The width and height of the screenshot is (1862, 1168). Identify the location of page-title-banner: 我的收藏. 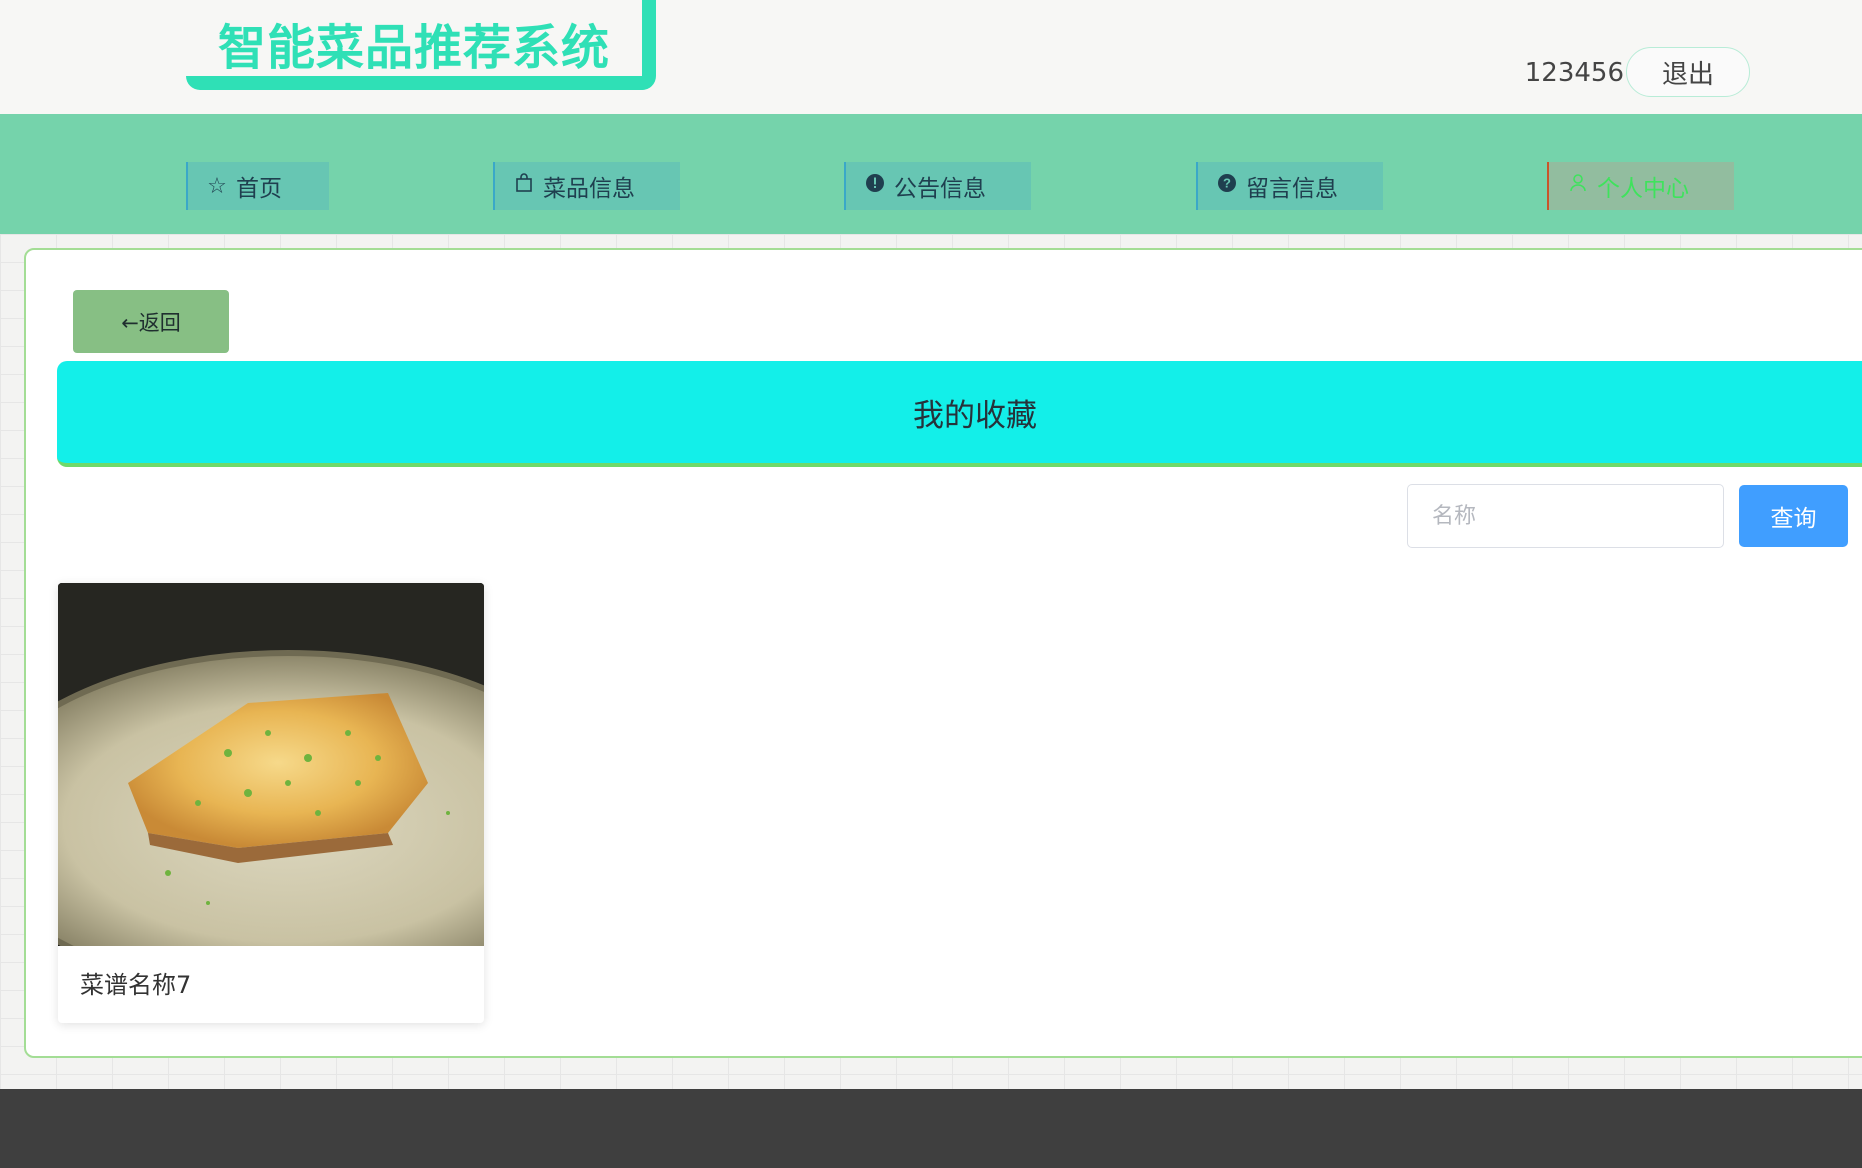
(959, 414).